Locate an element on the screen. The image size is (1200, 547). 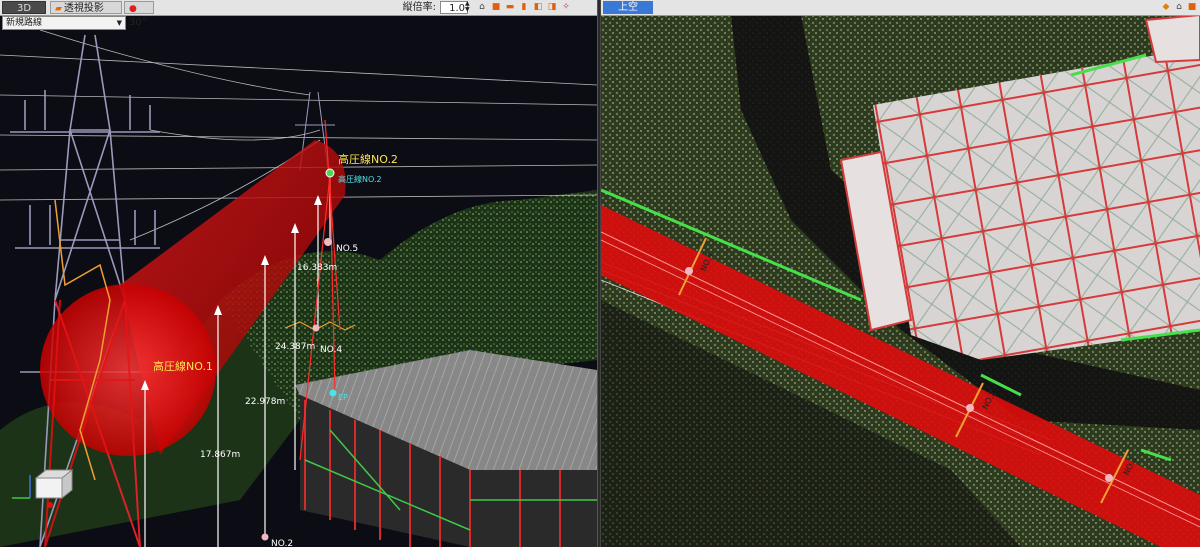
section-no4-marker is located at coordinates (689, 271).